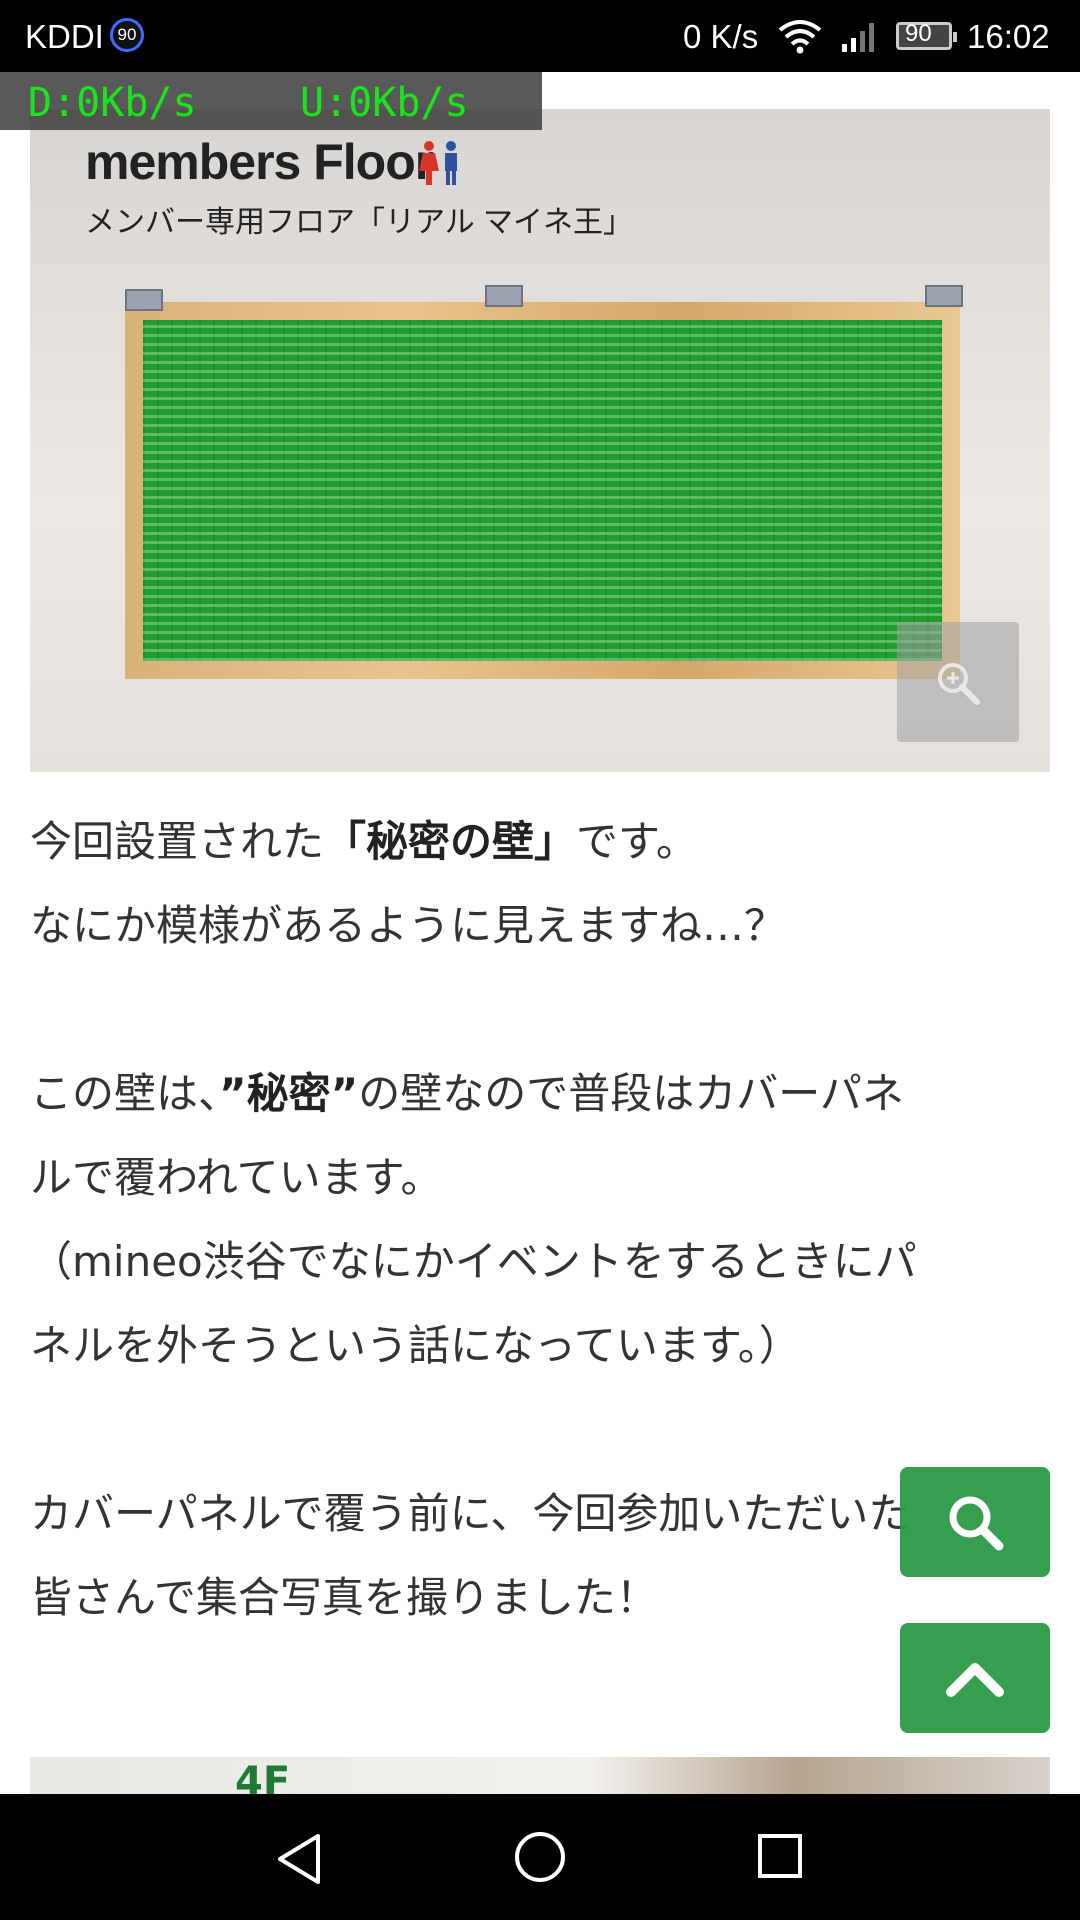  Describe the element at coordinates (177, 841) in the screenshot. I see `text-run: 今回設置された` at that location.